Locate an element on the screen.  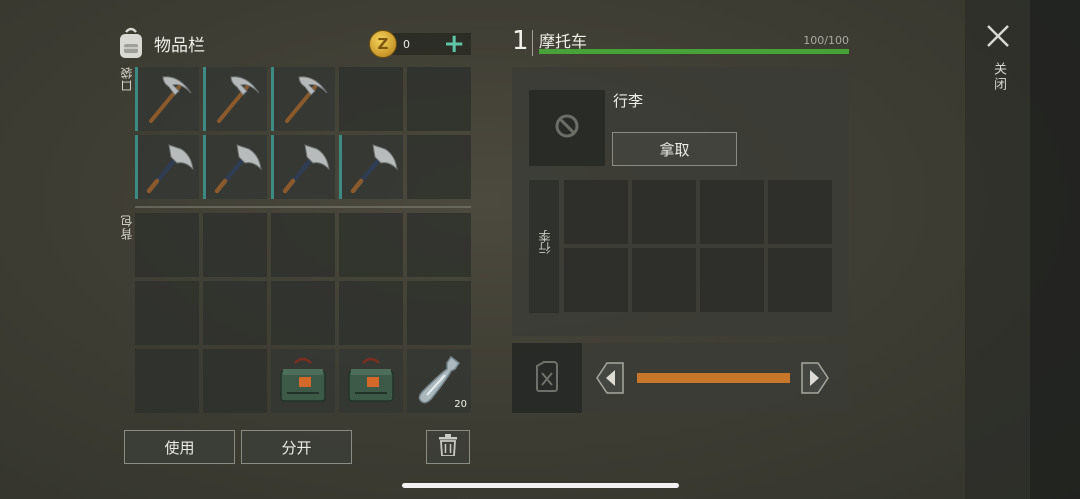
trash-icon is located at coordinates (448, 447).